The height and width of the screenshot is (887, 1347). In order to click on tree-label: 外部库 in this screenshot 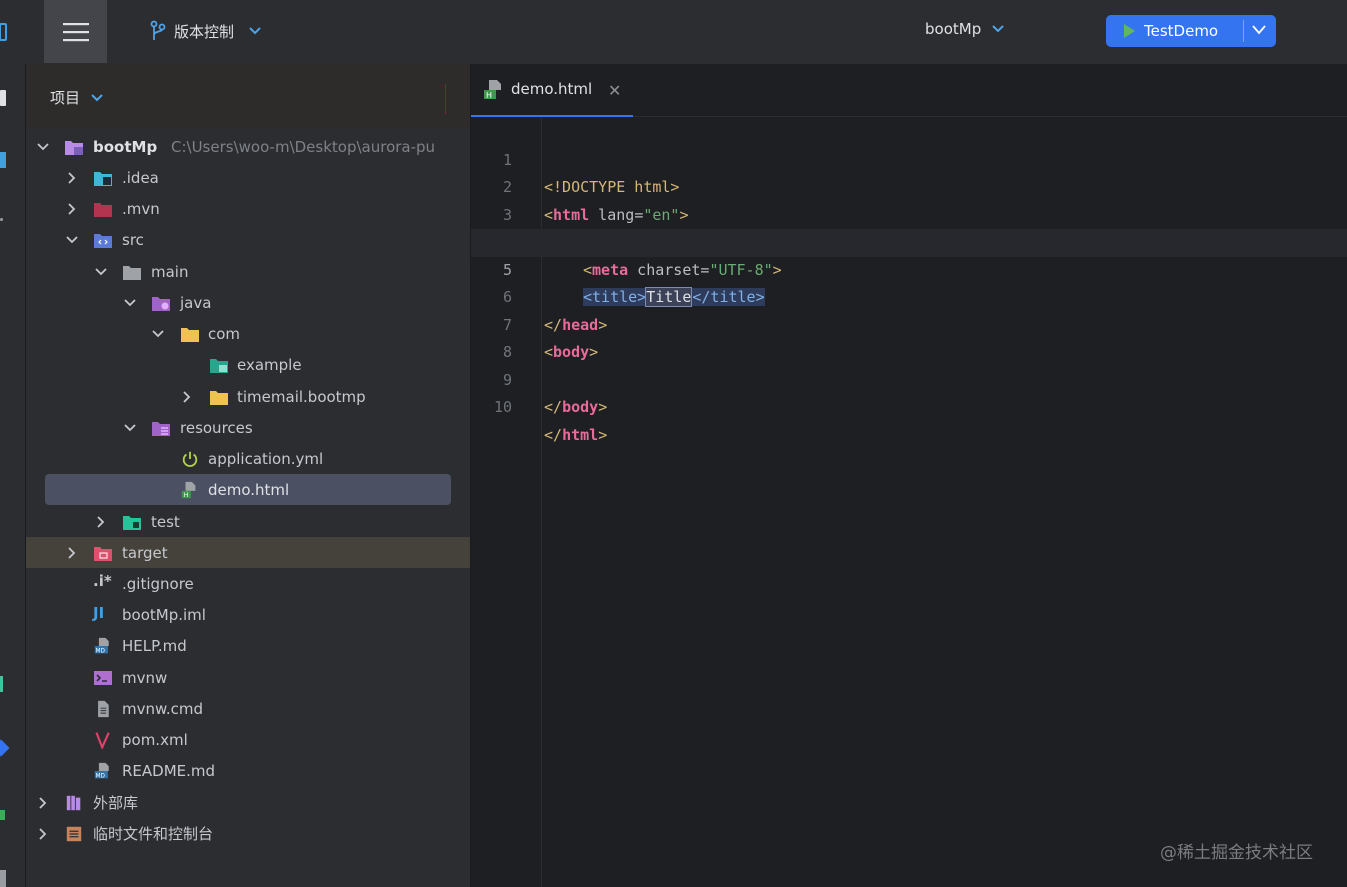, I will do `click(116, 803)`.